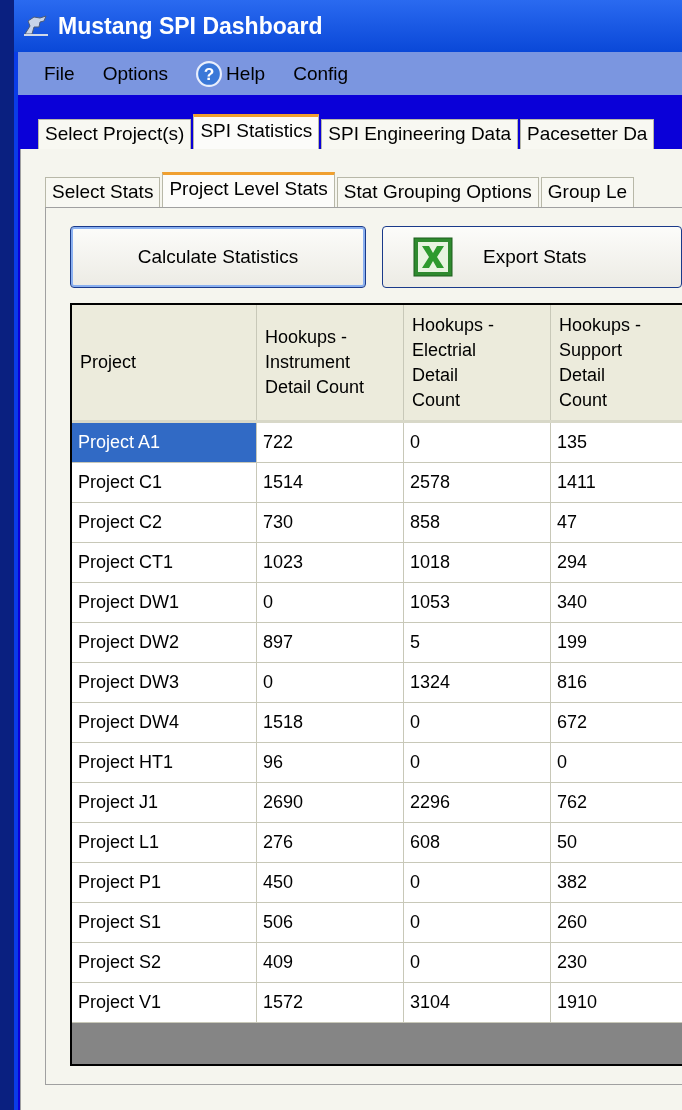  Describe the element at coordinates (616, 682) in the screenshot. I see `table-cell: 816` at that location.